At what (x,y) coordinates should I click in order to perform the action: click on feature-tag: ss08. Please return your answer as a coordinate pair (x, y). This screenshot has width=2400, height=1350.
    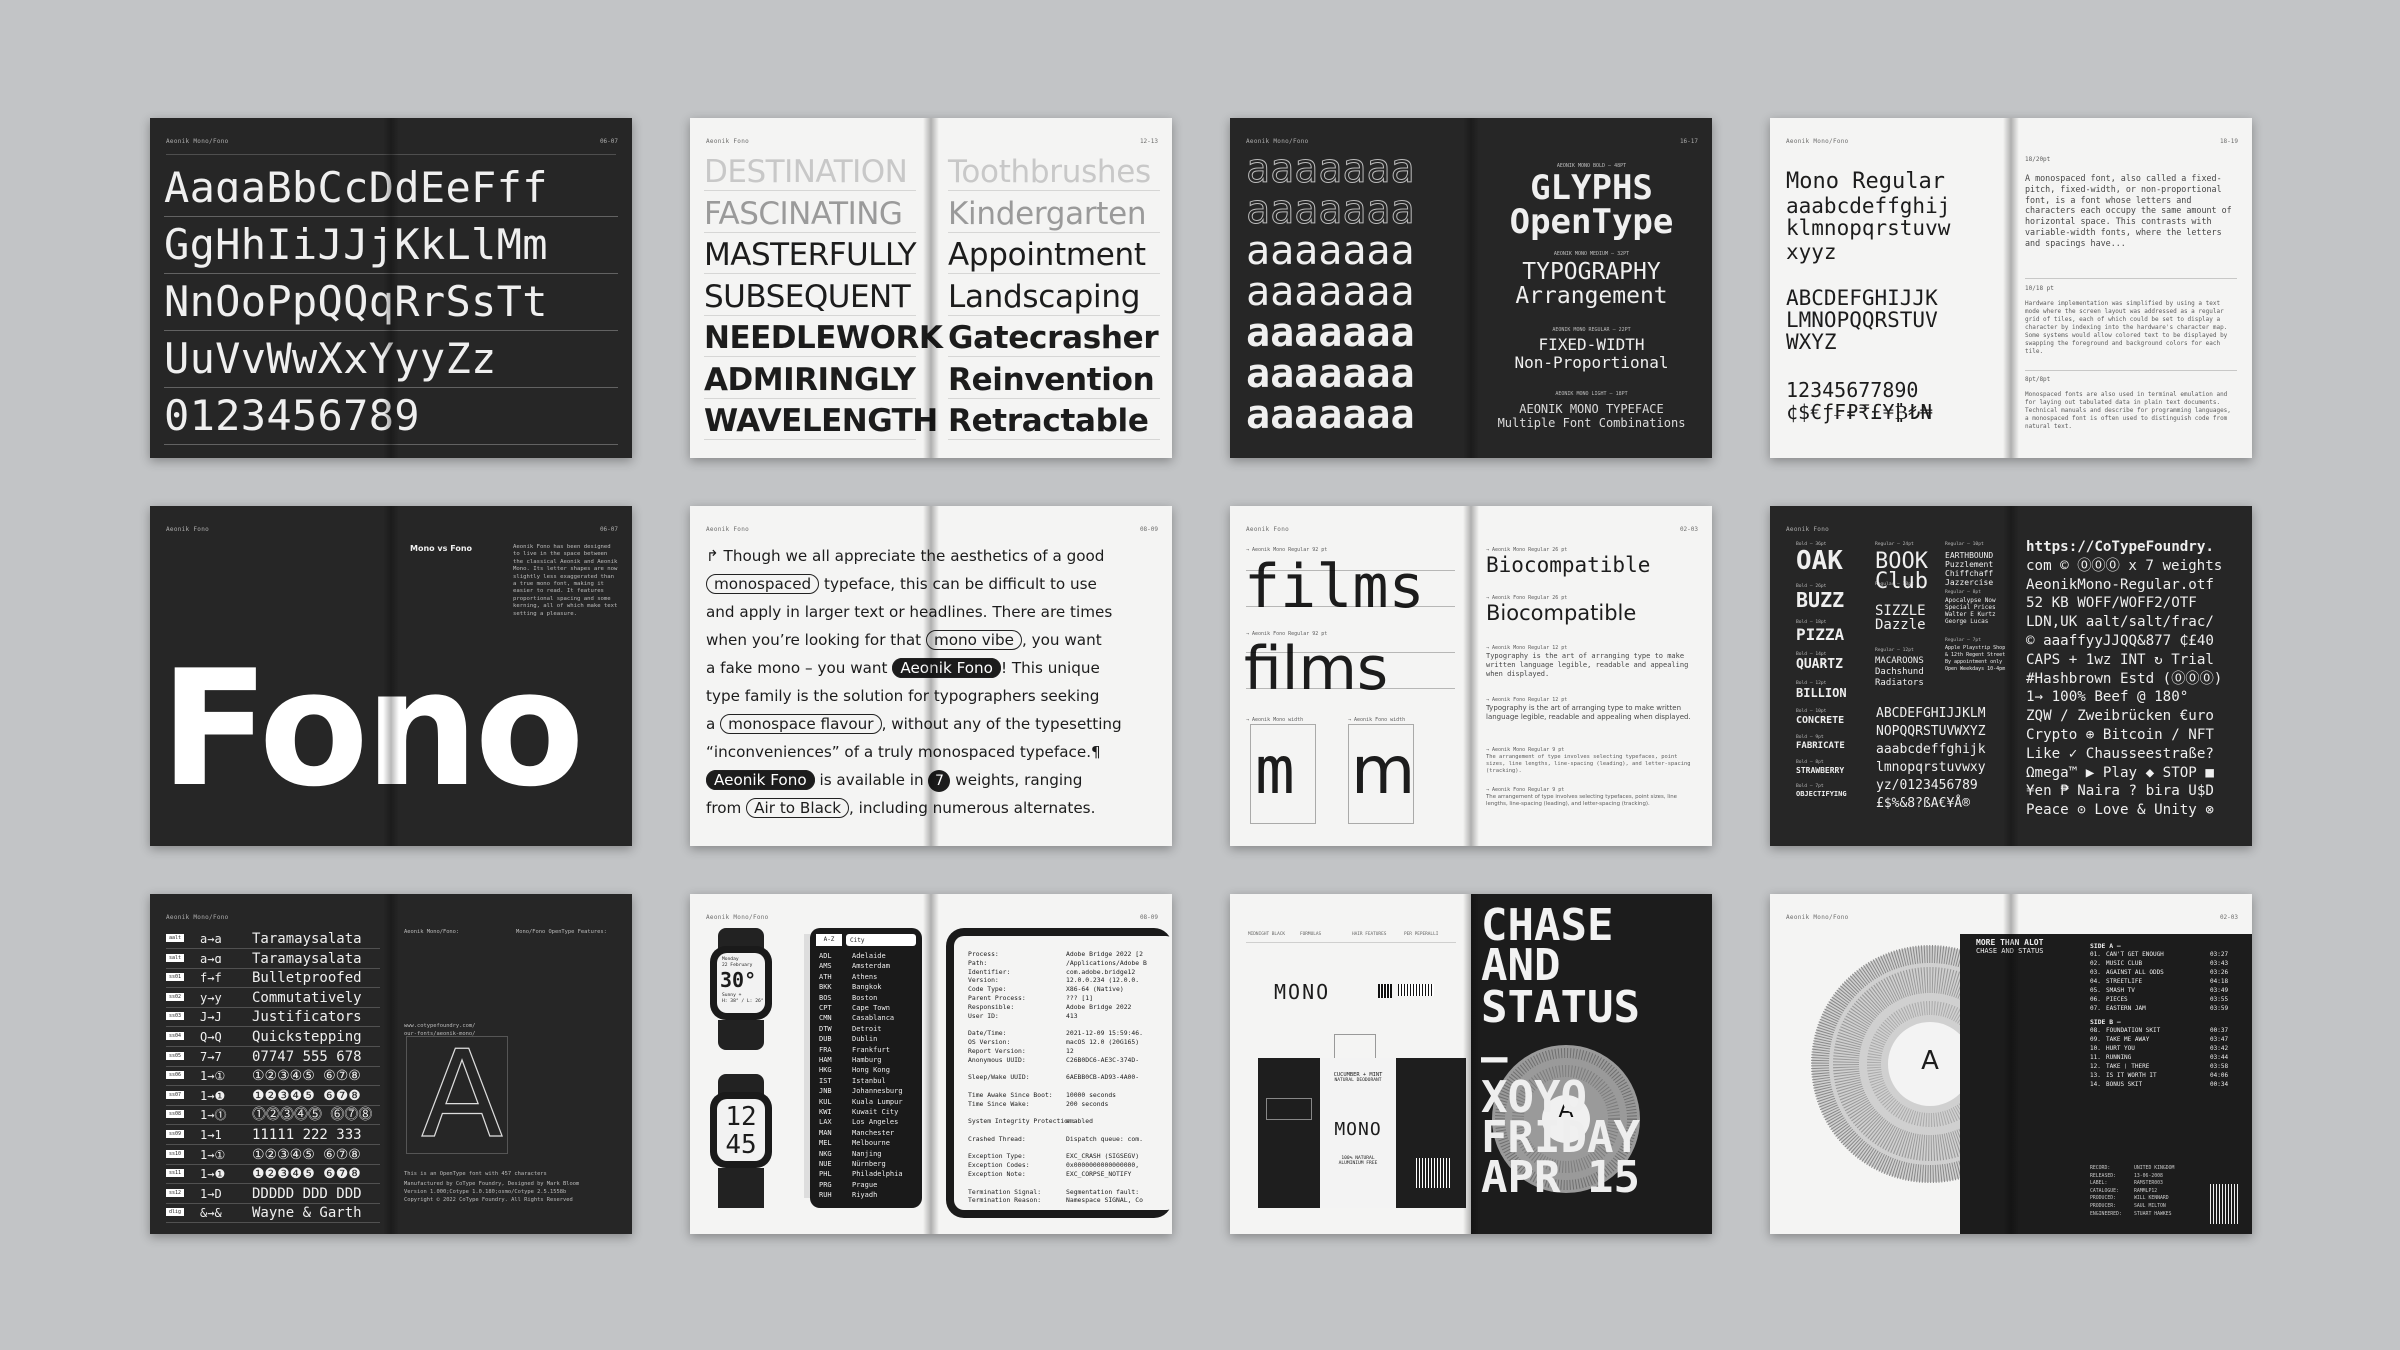
    Looking at the image, I should click on (175, 1114).